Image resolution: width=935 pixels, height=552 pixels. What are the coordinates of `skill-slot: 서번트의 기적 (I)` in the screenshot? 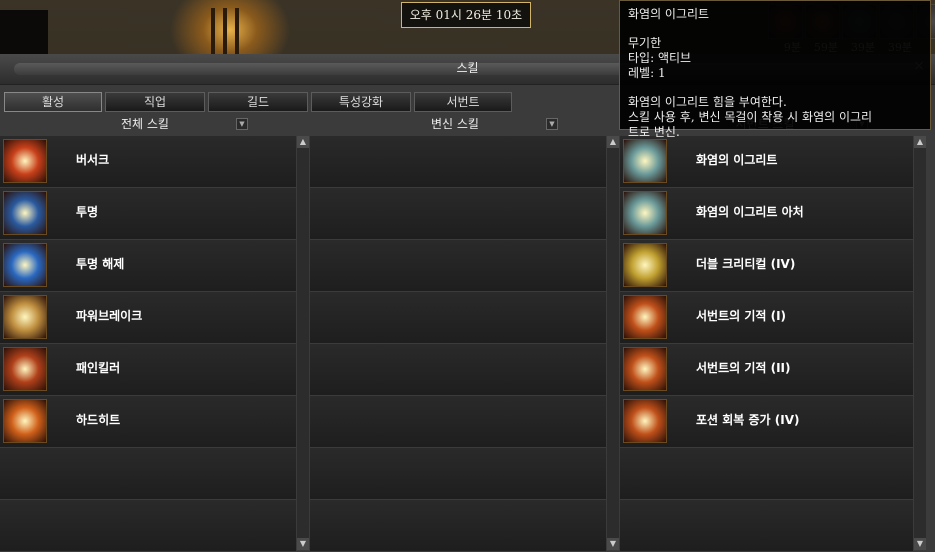 It's located at (766, 317).